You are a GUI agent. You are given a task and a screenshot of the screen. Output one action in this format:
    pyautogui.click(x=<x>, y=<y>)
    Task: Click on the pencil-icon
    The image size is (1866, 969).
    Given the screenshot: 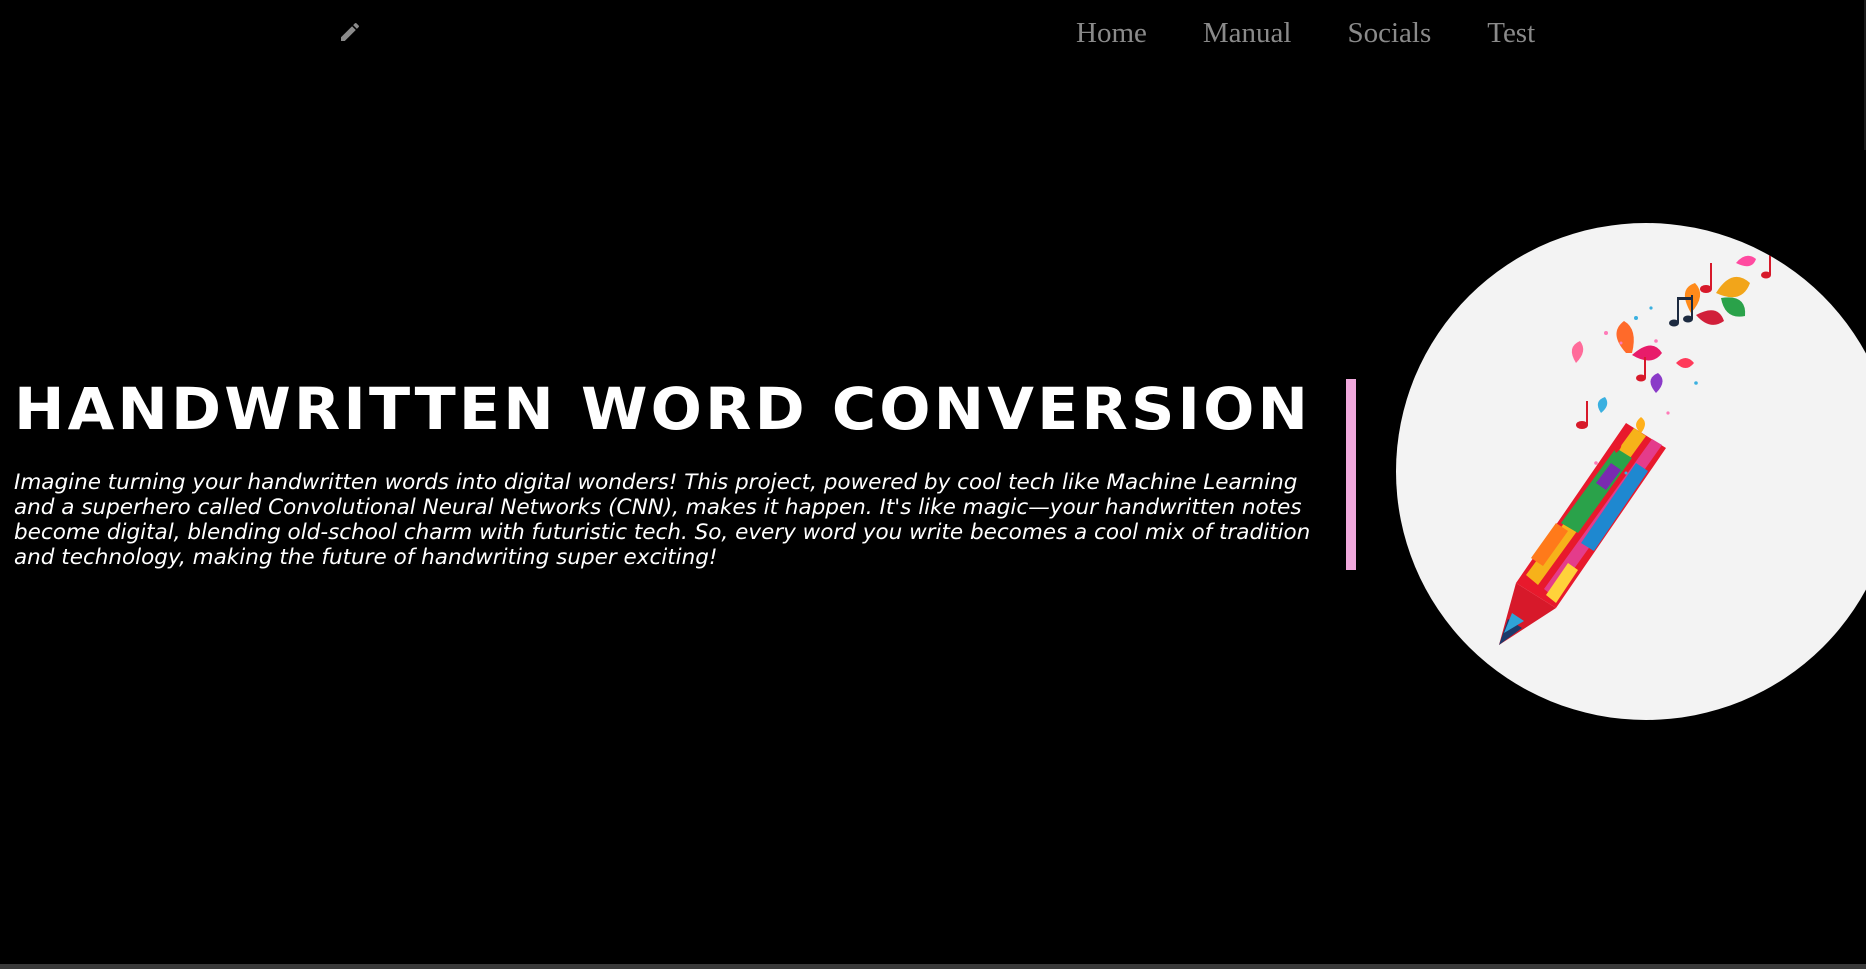 What is the action you would take?
    pyautogui.click(x=350, y=32)
    